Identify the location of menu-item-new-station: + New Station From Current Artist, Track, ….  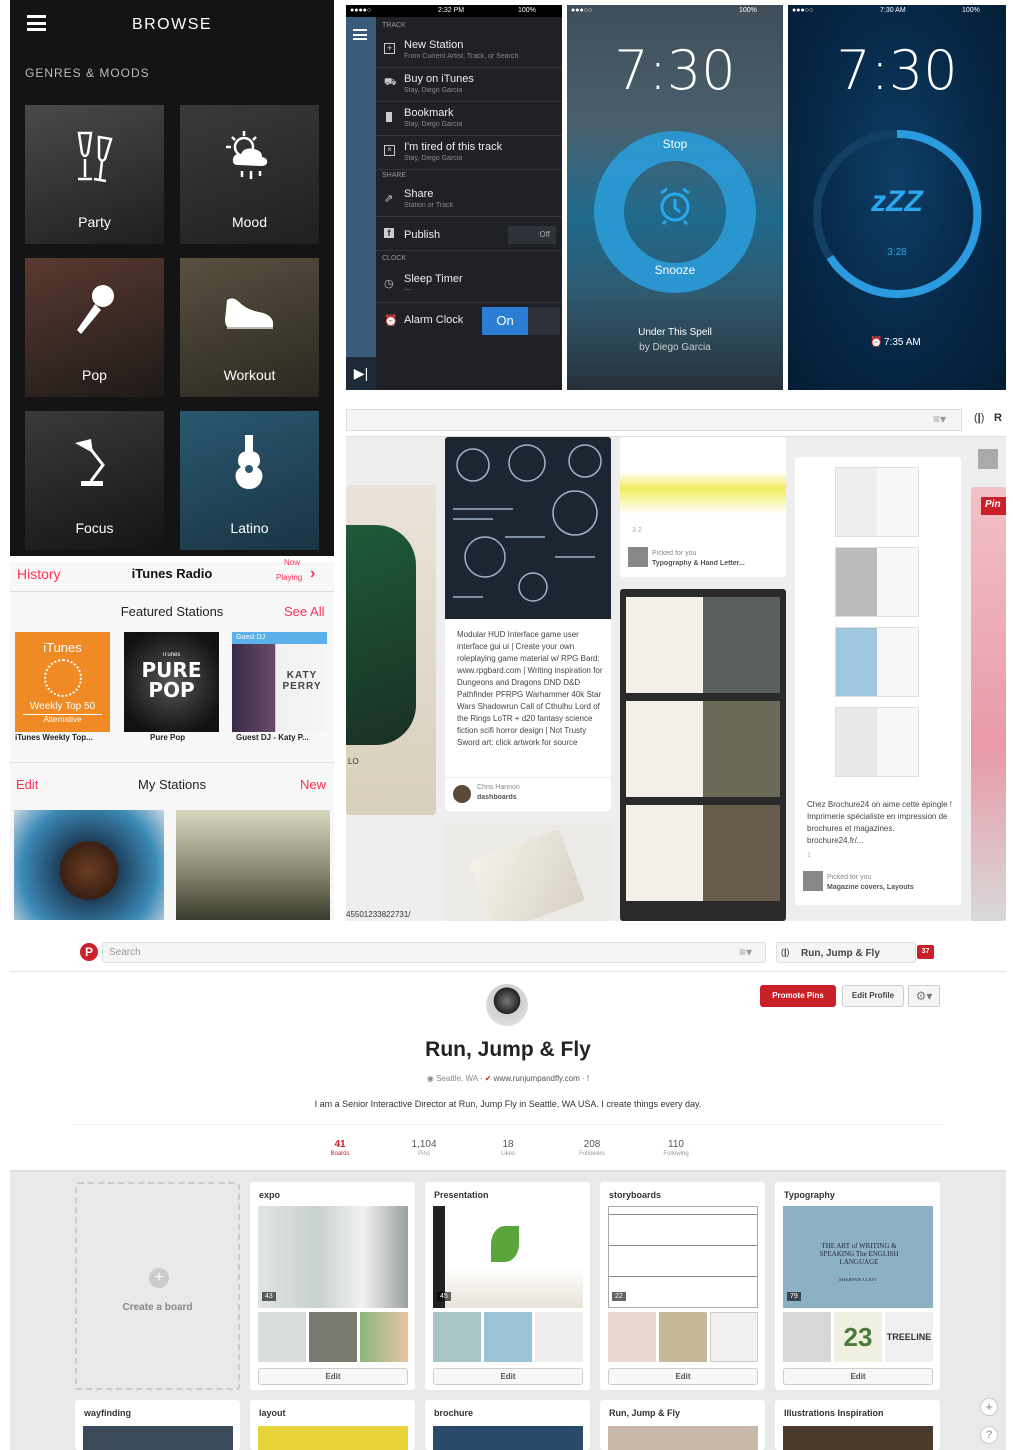
(469, 51).